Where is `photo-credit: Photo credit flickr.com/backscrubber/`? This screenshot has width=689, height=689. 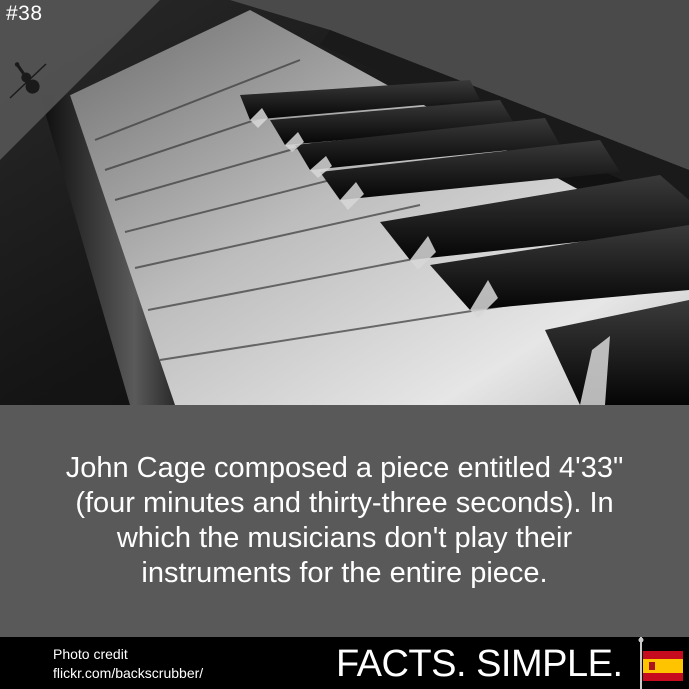
photo-credit: Photo credit flickr.com/backscrubber/ is located at coordinates (128, 664).